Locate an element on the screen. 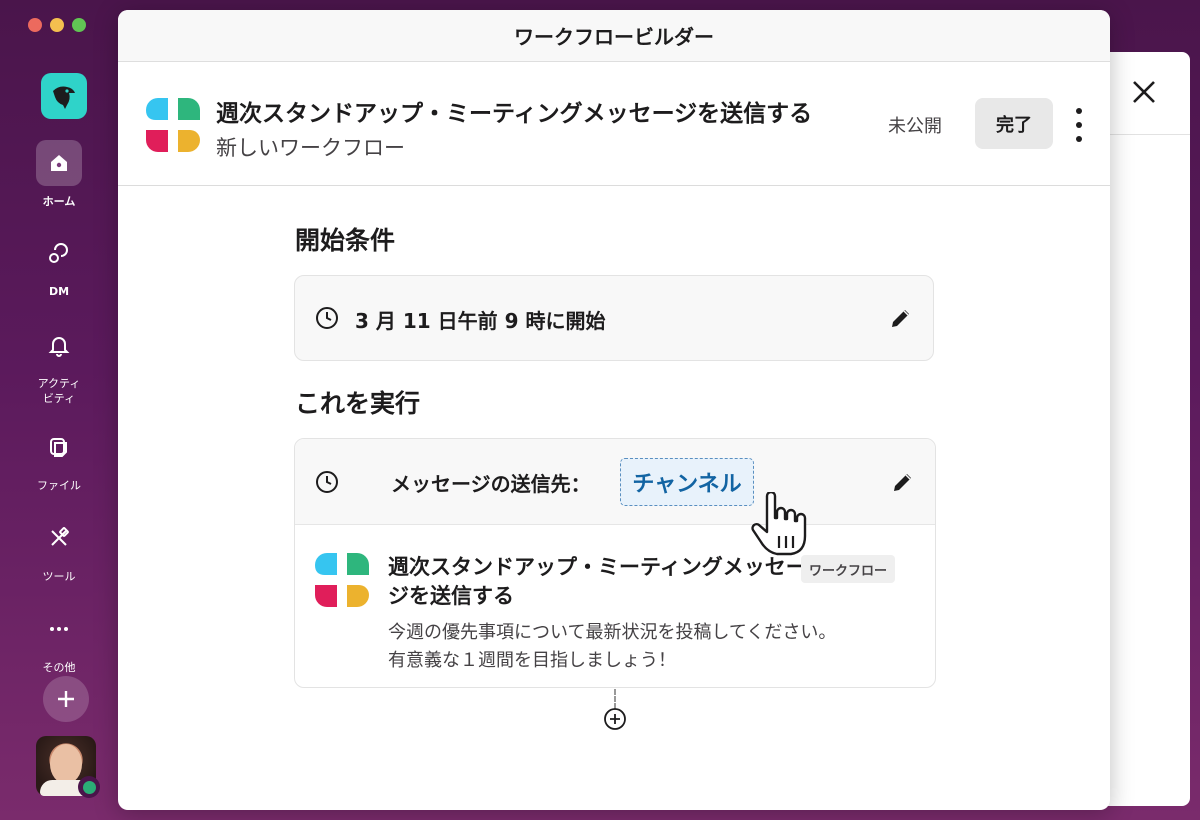  home-icon is located at coordinates (59, 163).